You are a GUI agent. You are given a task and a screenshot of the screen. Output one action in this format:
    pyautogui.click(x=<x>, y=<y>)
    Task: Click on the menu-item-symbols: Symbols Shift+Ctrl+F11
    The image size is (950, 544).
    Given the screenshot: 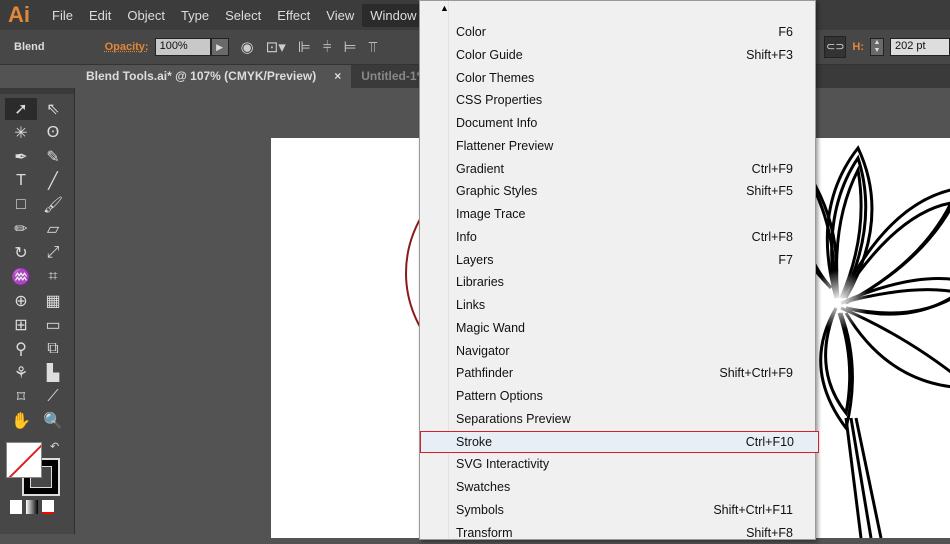 What is the action you would take?
    pyautogui.click(x=617, y=510)
    